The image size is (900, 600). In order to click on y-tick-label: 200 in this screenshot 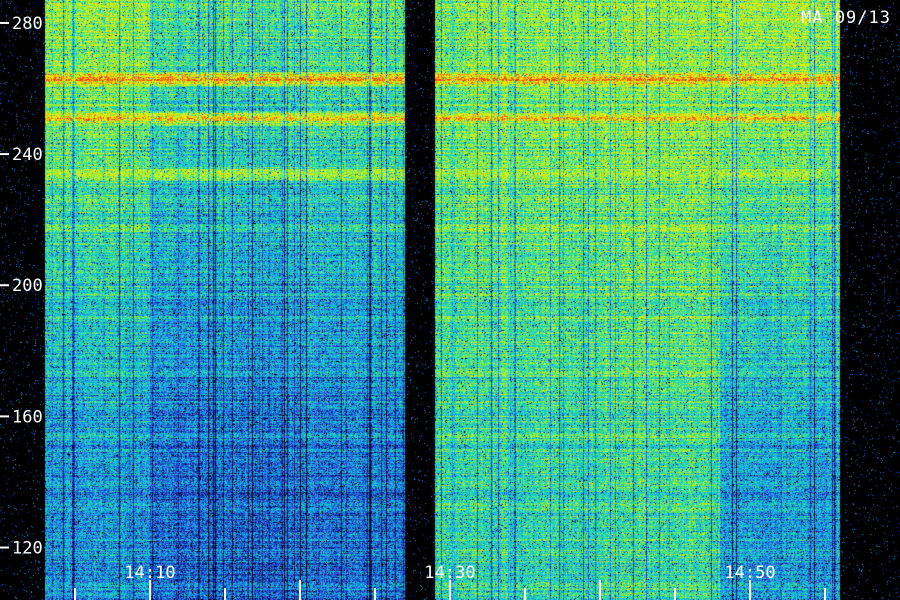, I will do `click(27, 286)`.